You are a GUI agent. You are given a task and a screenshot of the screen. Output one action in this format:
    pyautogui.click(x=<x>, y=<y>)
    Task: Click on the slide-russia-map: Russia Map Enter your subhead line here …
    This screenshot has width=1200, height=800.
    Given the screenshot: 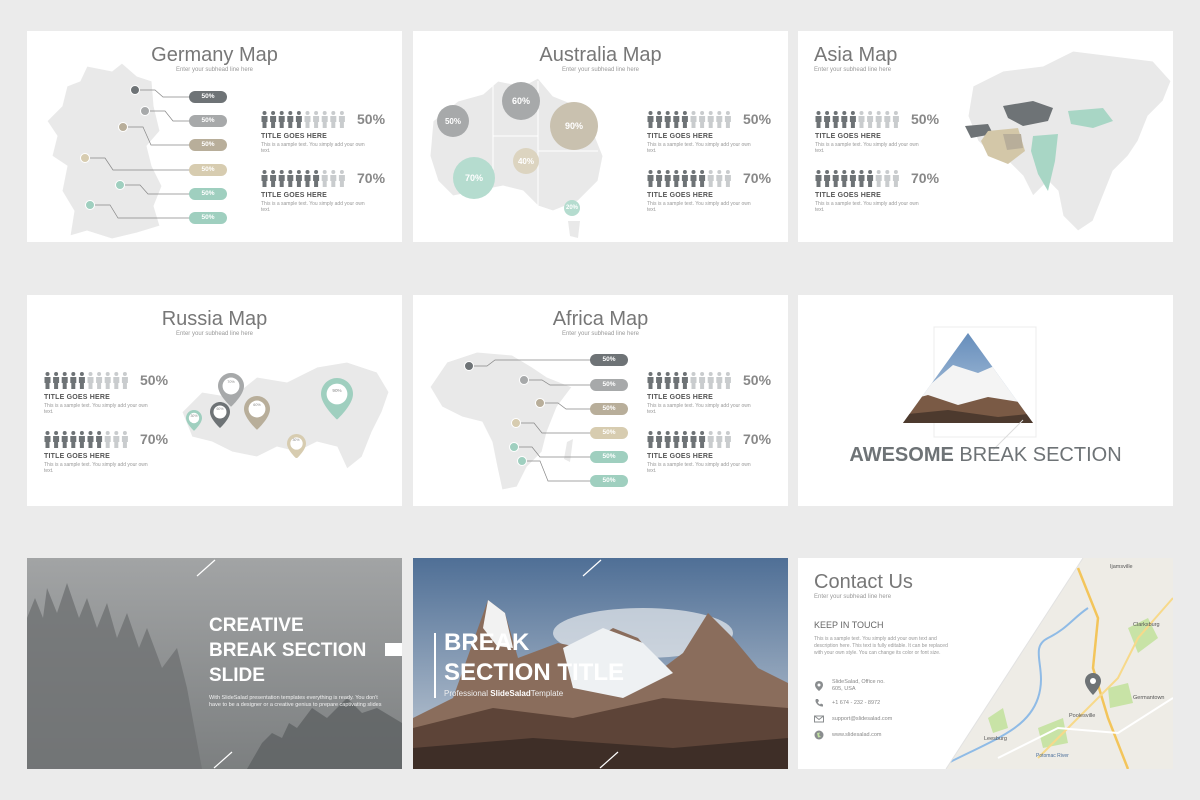 What is the action you would take?
    pyautogui.click(x=214, y=400)
    